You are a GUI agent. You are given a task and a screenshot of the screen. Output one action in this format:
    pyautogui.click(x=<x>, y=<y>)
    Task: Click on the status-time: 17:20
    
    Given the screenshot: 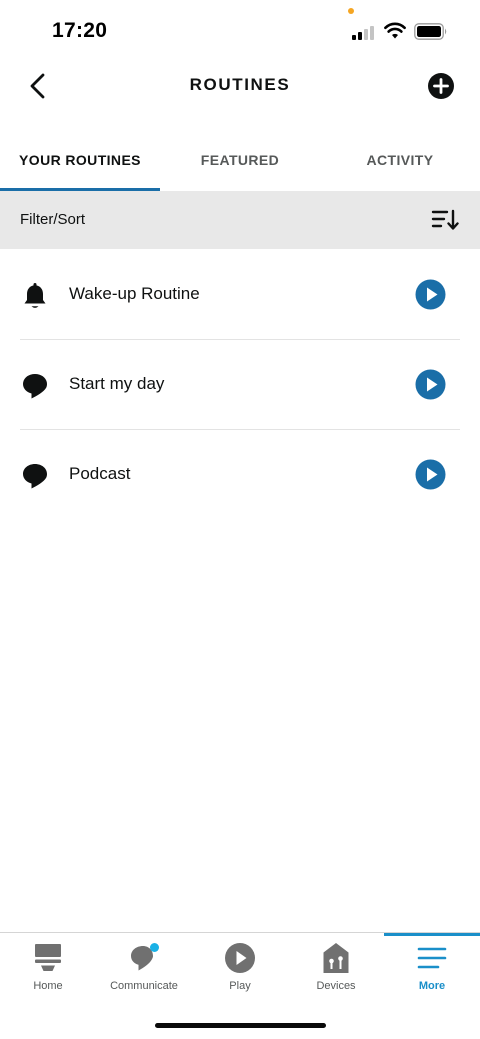 What is the action you would take?
    pyautogui.click(x=80, y=30)
    